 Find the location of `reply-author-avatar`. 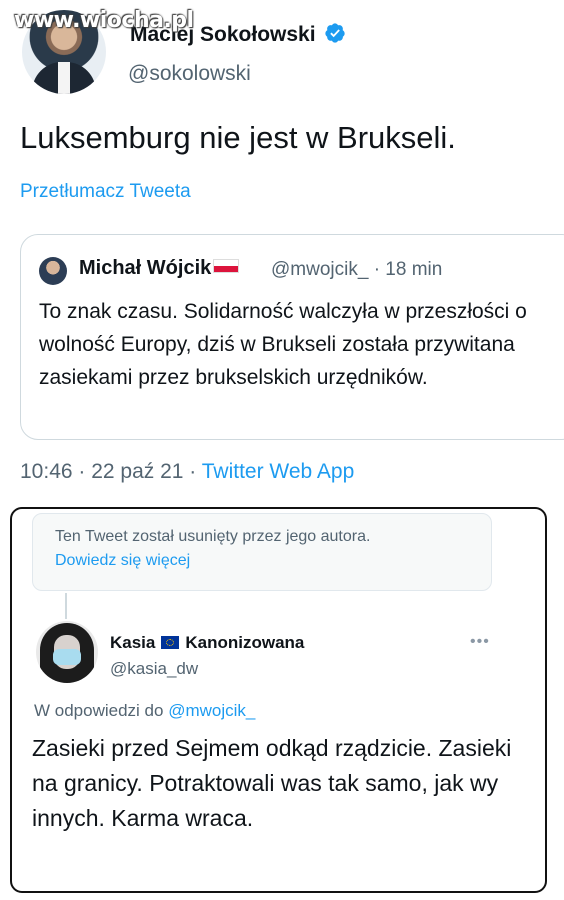

reply-author-avatar is located at coordinates (67, 652).